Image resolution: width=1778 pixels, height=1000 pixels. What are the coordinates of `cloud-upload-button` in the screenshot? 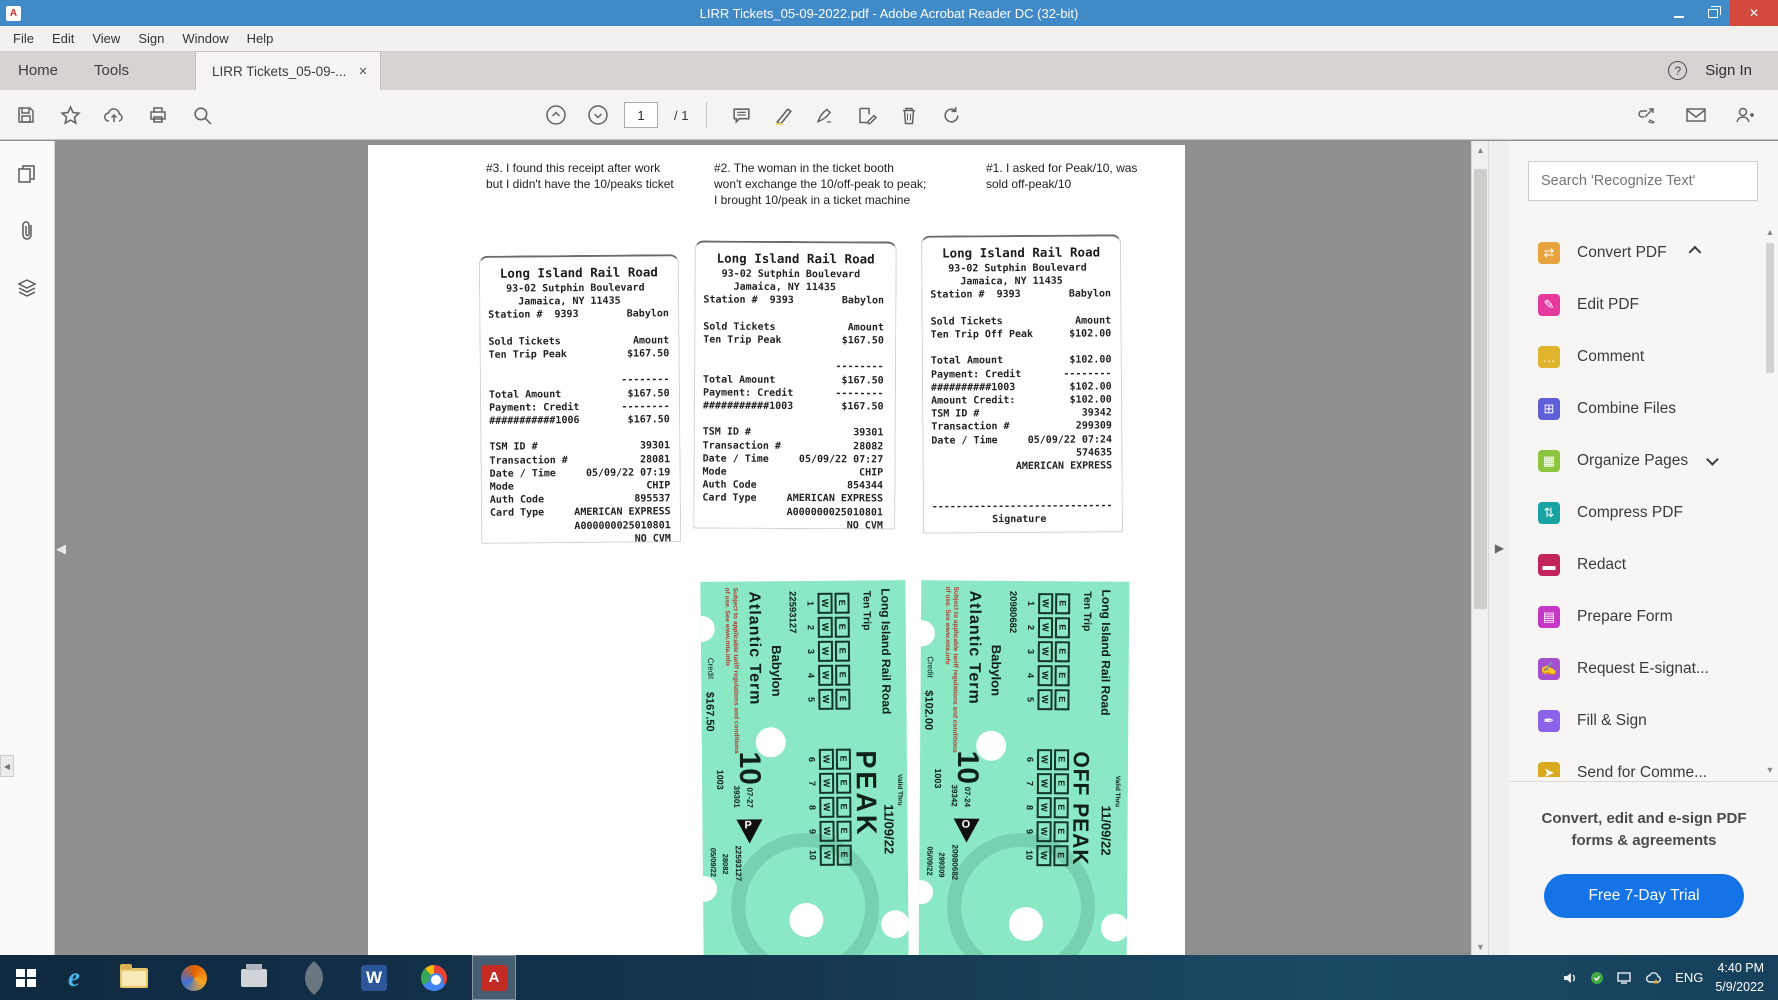 It's located at (114, 115).